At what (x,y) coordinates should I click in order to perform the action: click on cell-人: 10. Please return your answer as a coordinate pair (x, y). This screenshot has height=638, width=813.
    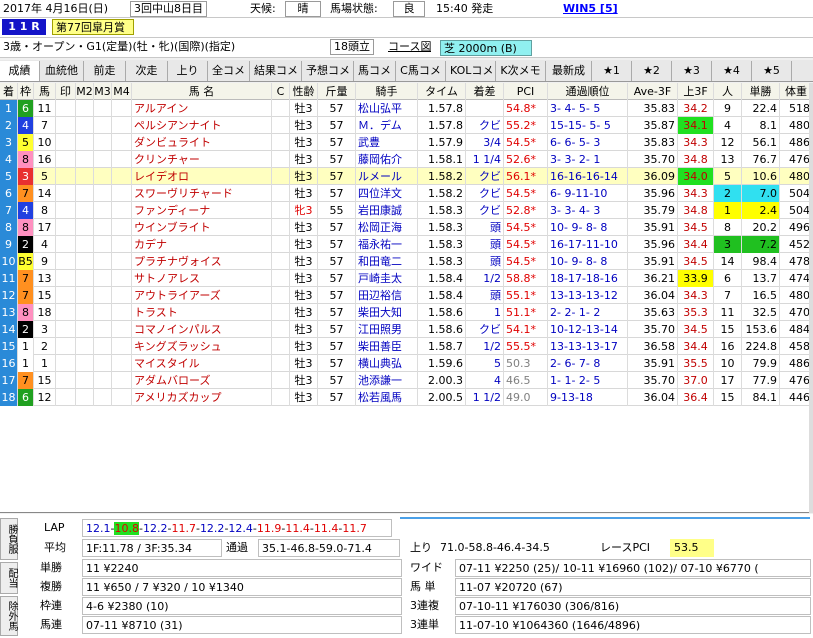
    Looking at the image, I should click on (728, 363).